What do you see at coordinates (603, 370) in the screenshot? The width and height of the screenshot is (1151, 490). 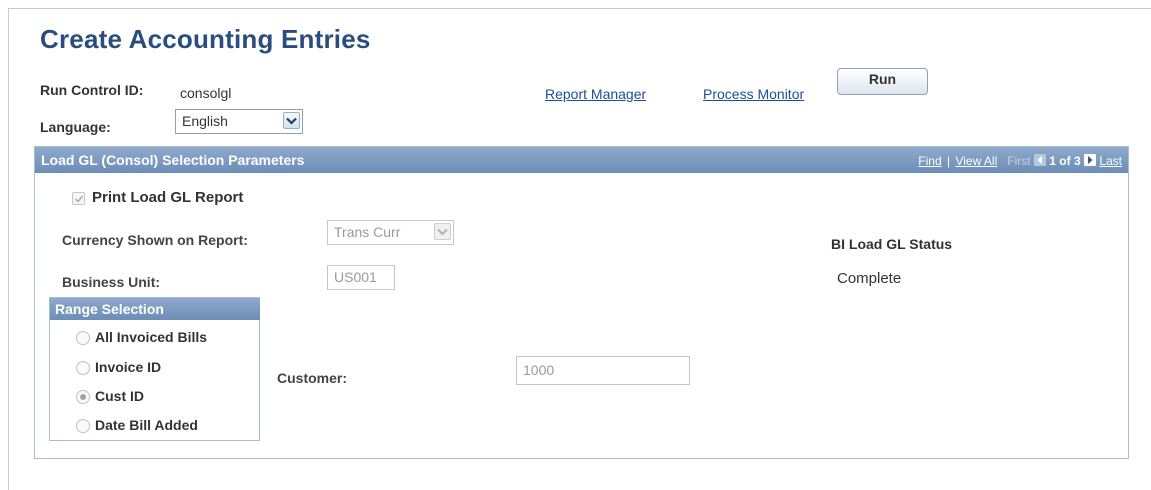 I see `customer-field: 1000` at bounding box center [603, 370].